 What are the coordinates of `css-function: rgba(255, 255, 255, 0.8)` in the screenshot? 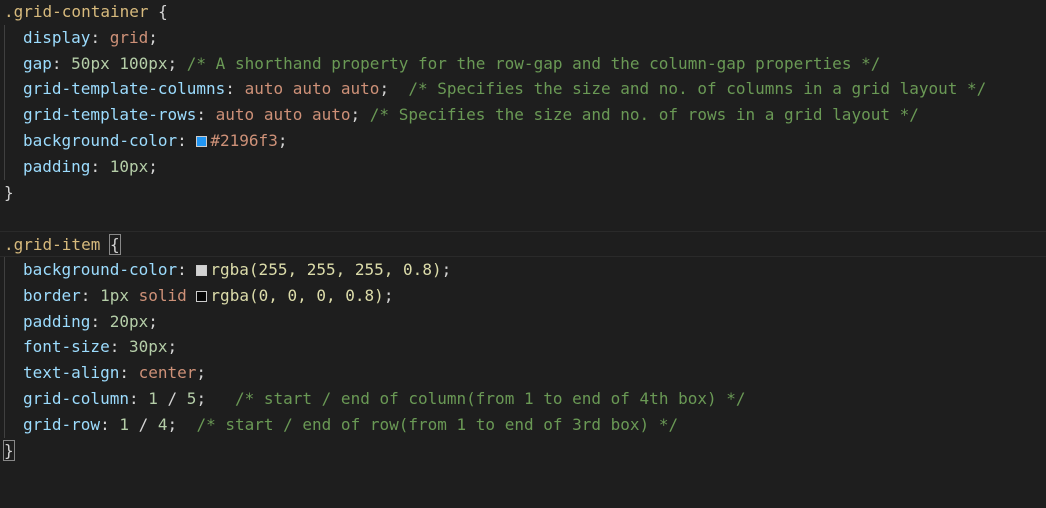 It's located at (326, 269).